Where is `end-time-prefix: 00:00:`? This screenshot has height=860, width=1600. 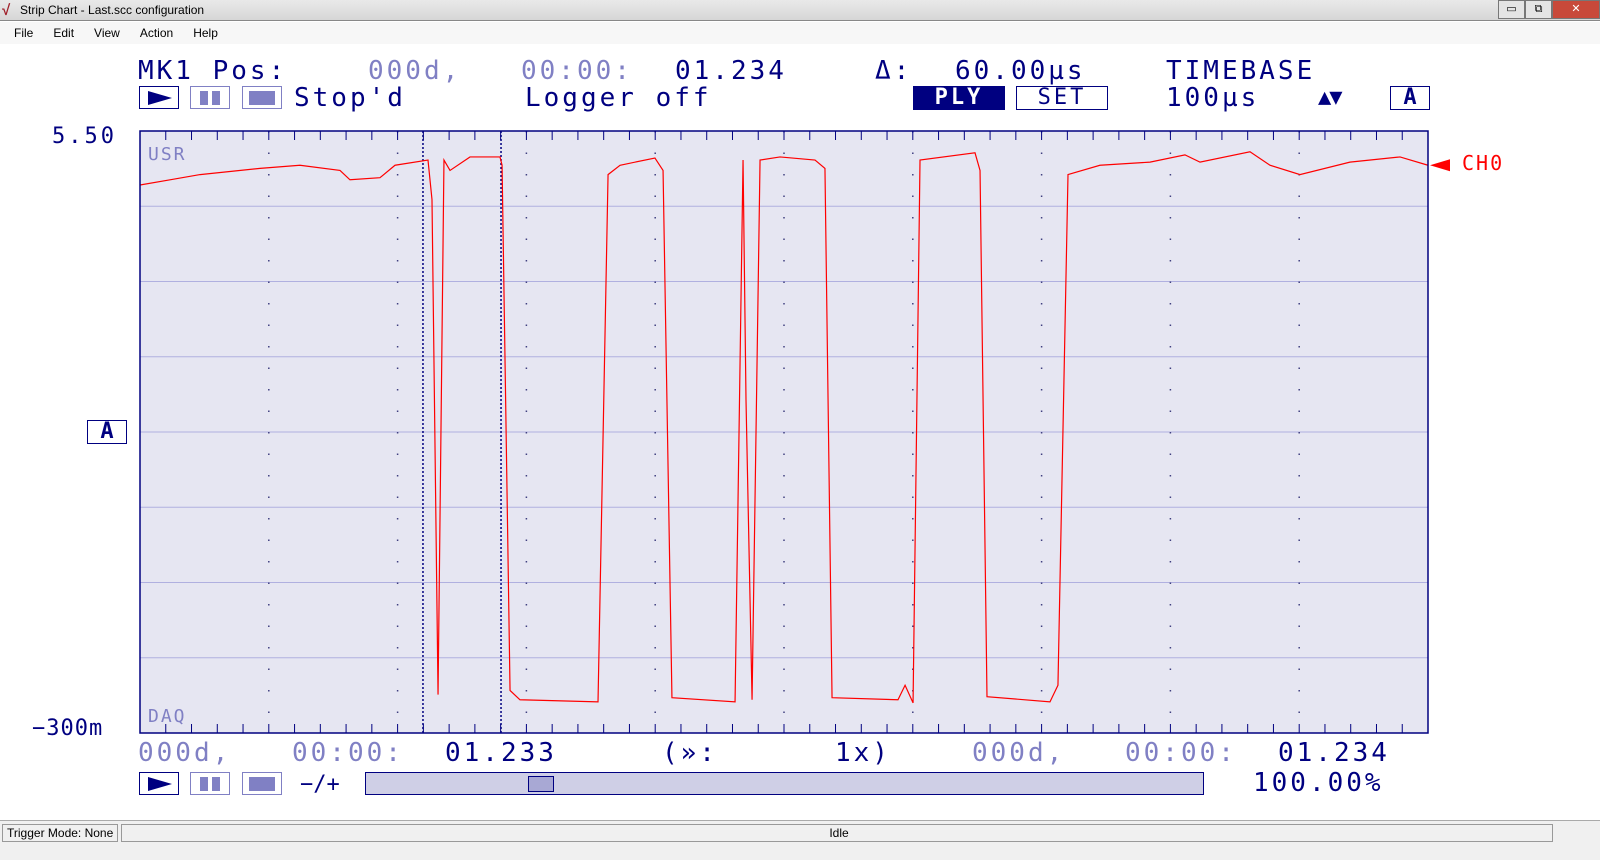
end-time-prefix: 00:00: is located at coordinates (1181, 753).